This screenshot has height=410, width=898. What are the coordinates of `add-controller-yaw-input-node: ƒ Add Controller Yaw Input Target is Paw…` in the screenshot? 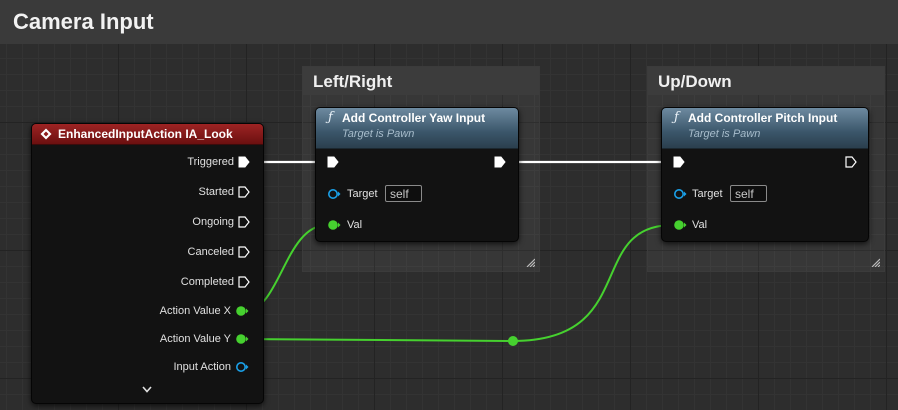 It's located at (417, 174).